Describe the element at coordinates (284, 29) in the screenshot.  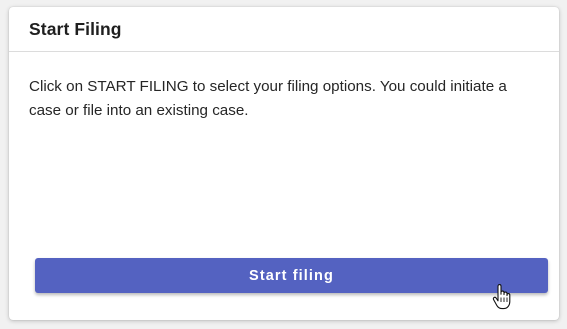
I see `card-header: Start Filing` at that location.